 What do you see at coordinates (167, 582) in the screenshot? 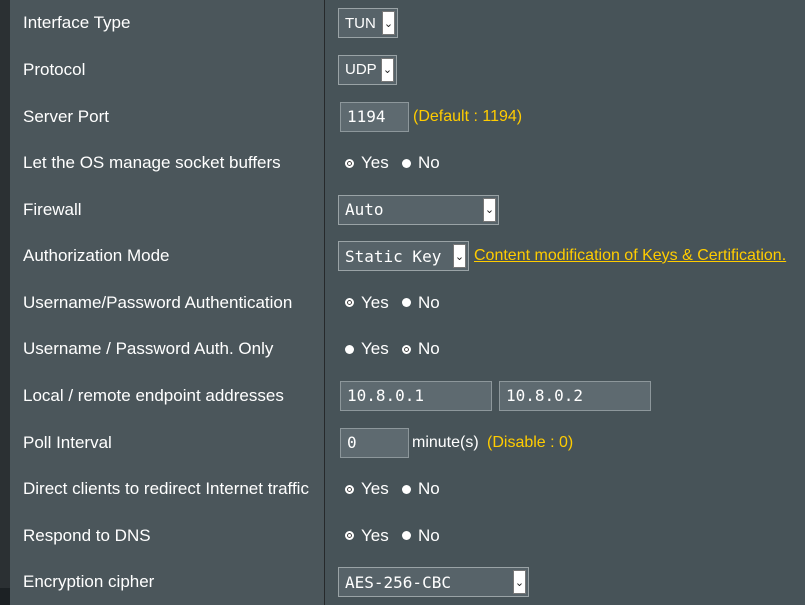
I see `row-label-cell: Encryption cipher` at bounding box center [167, 582].